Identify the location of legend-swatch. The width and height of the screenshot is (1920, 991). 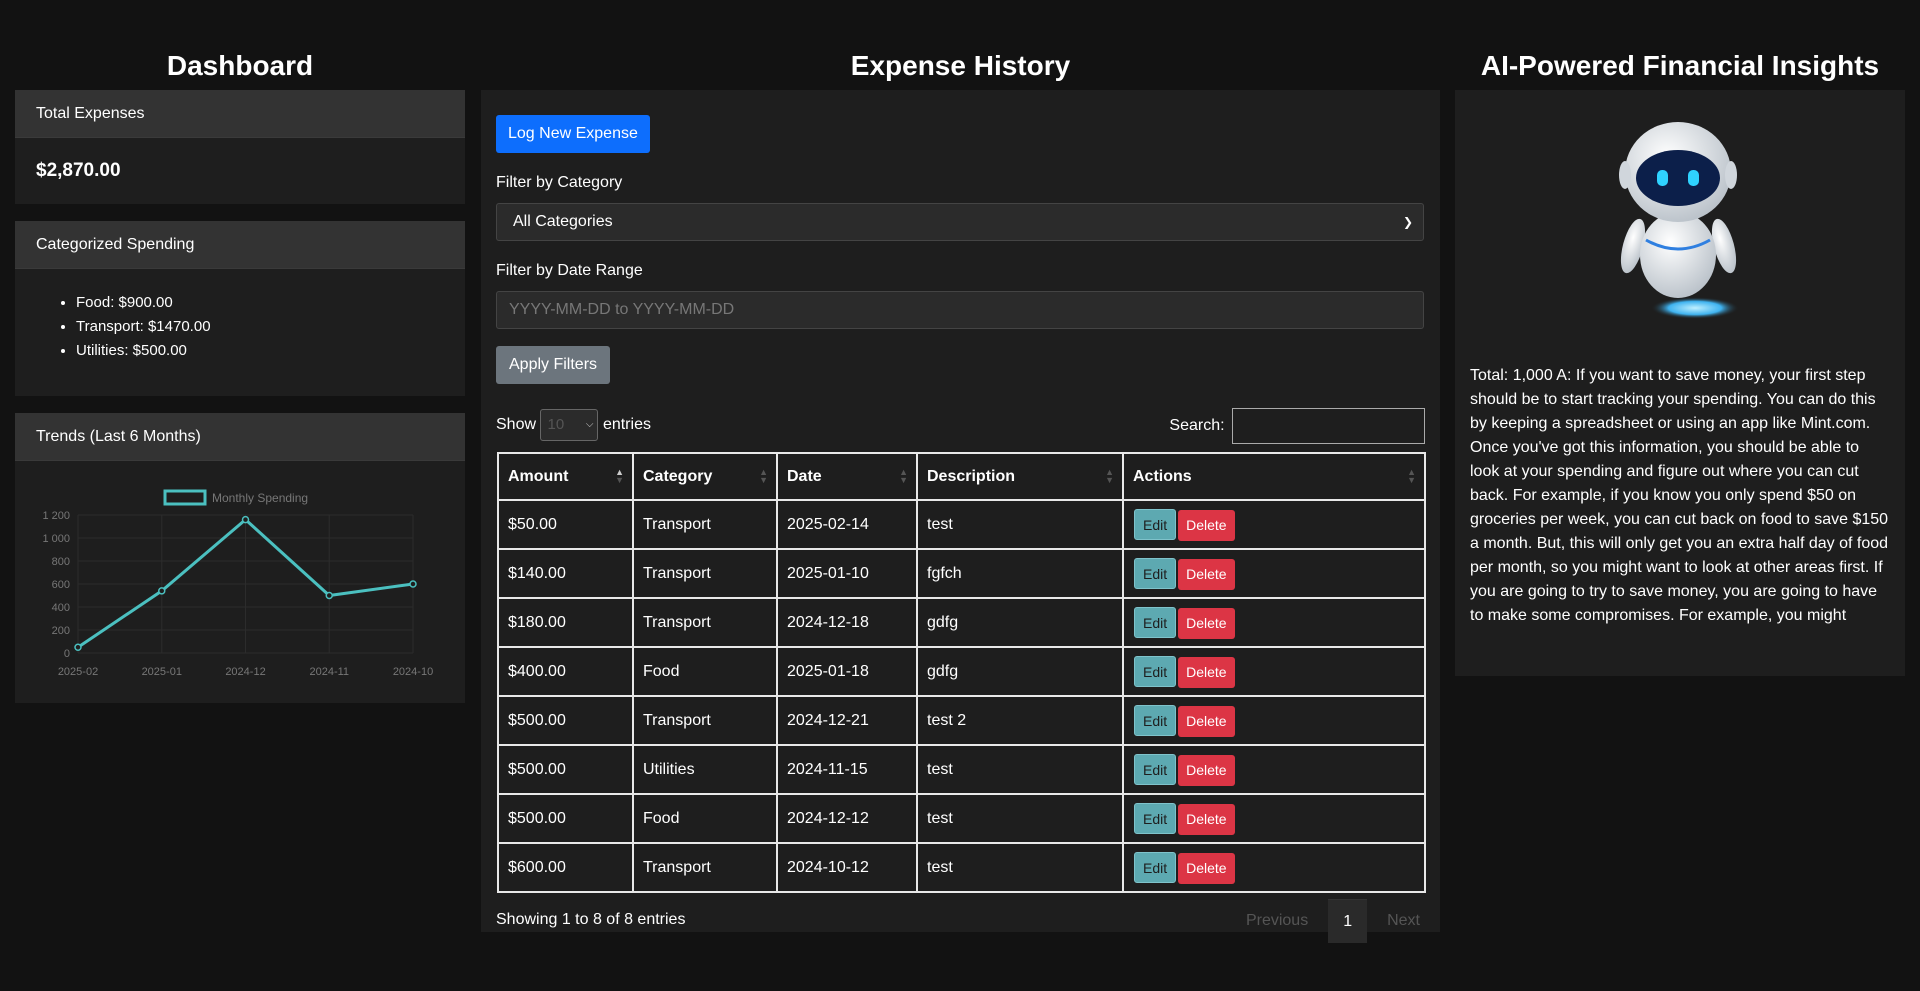
(185, 497).